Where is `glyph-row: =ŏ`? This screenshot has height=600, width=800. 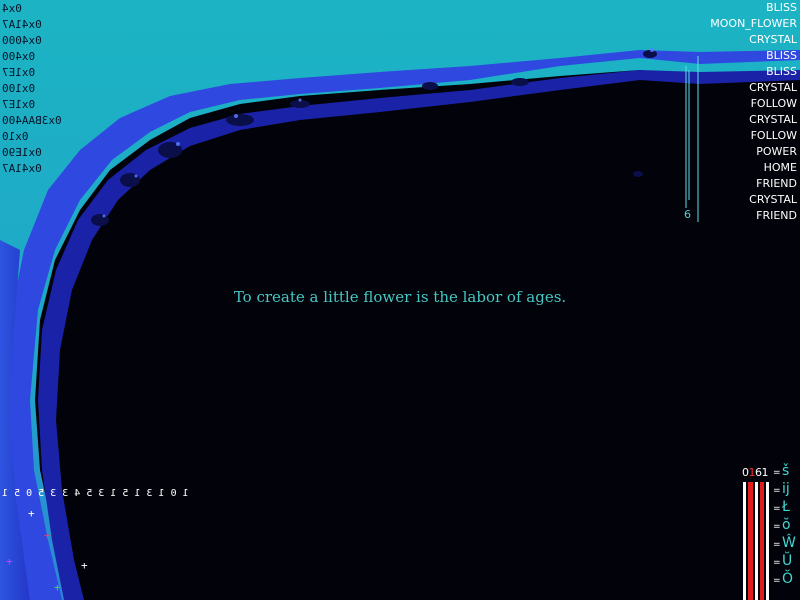 glyph-row: =ŏ is located at coordinates (782, 525).